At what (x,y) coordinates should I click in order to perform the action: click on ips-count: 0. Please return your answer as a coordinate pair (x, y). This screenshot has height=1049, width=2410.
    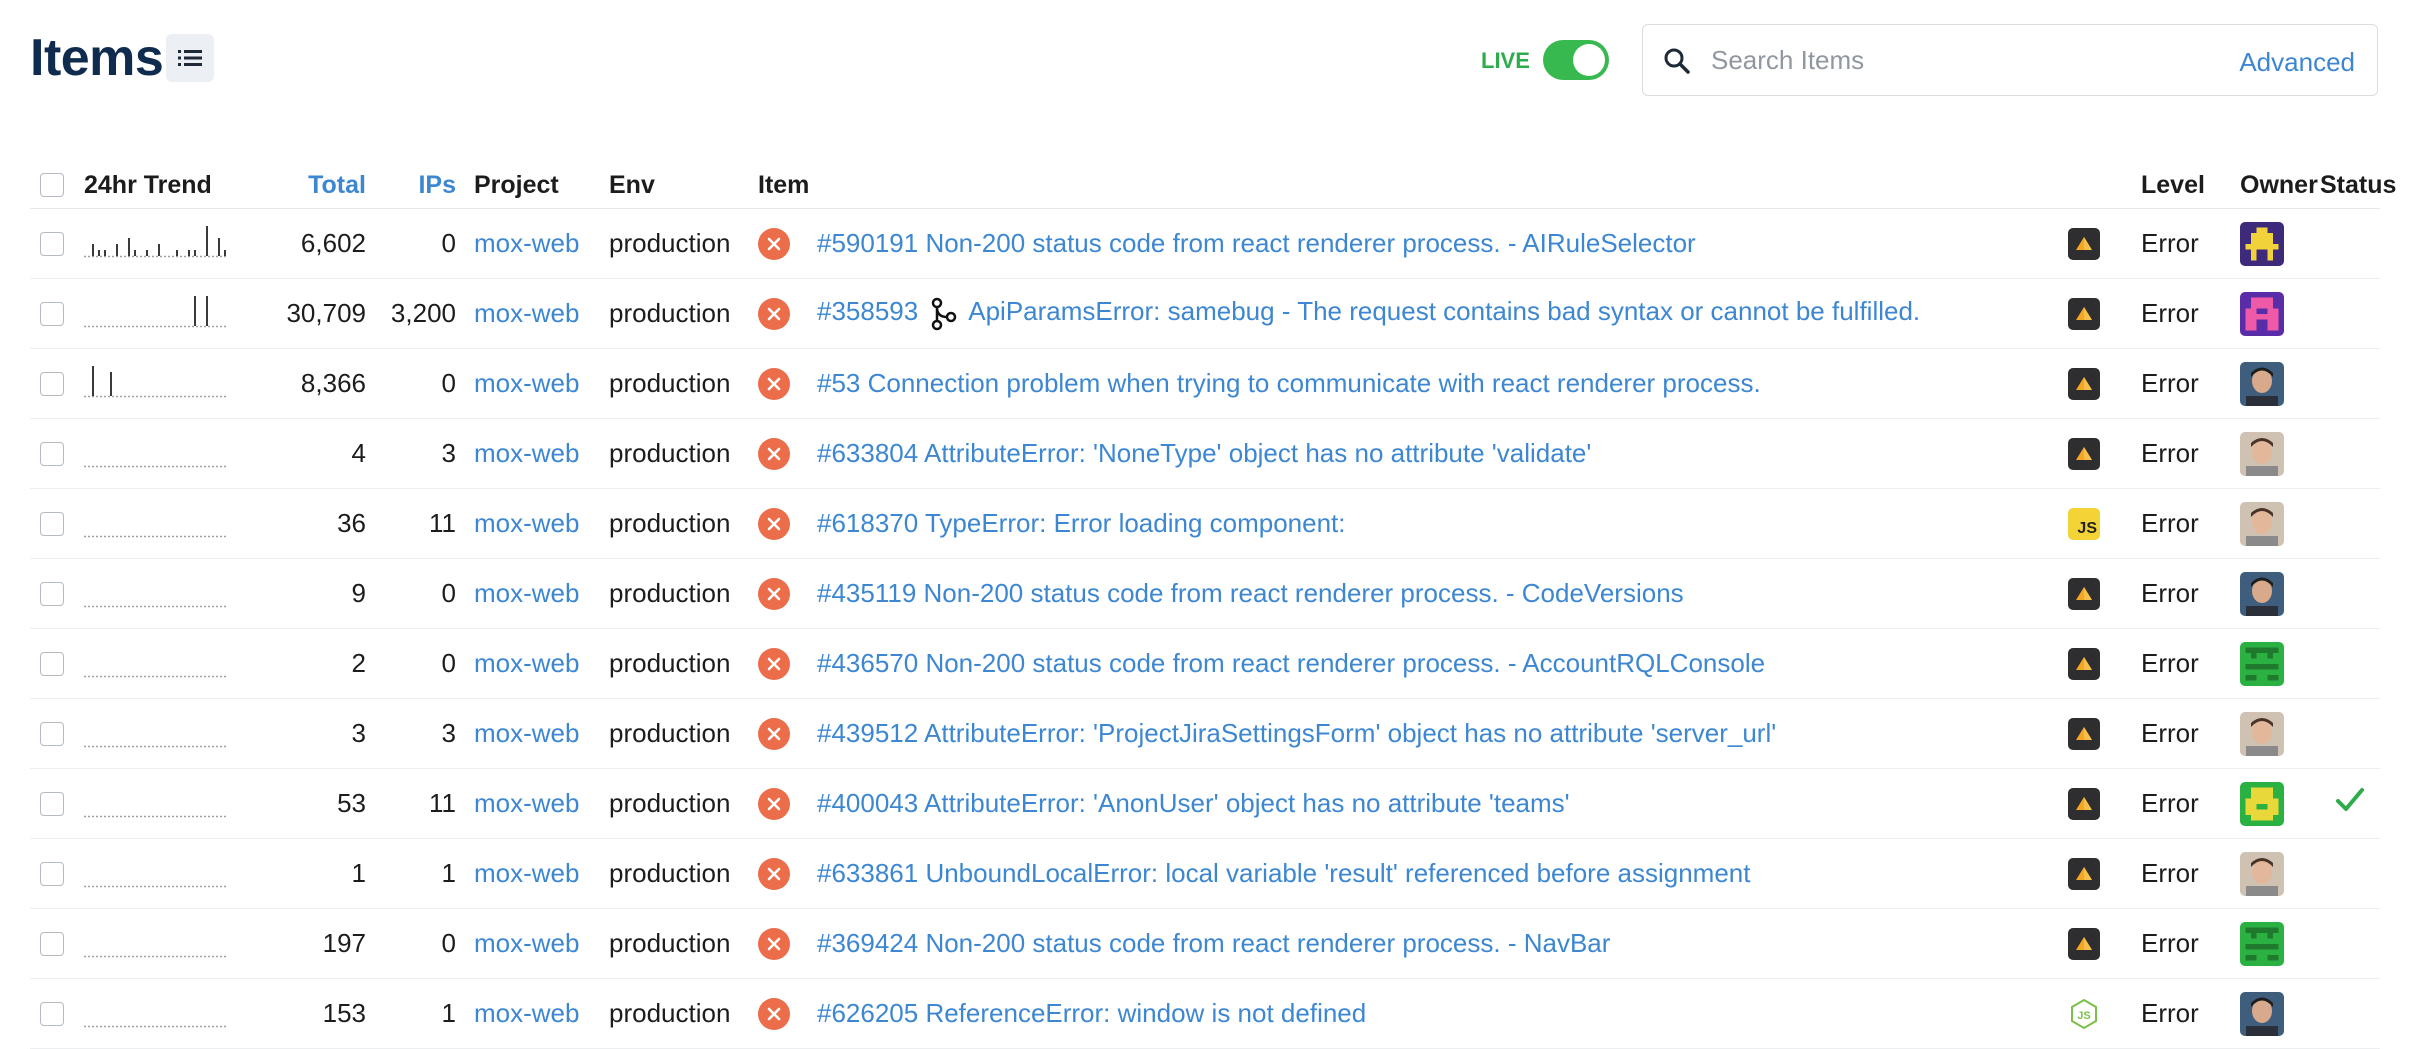
    Looking at the image, I should click on (411, 243).